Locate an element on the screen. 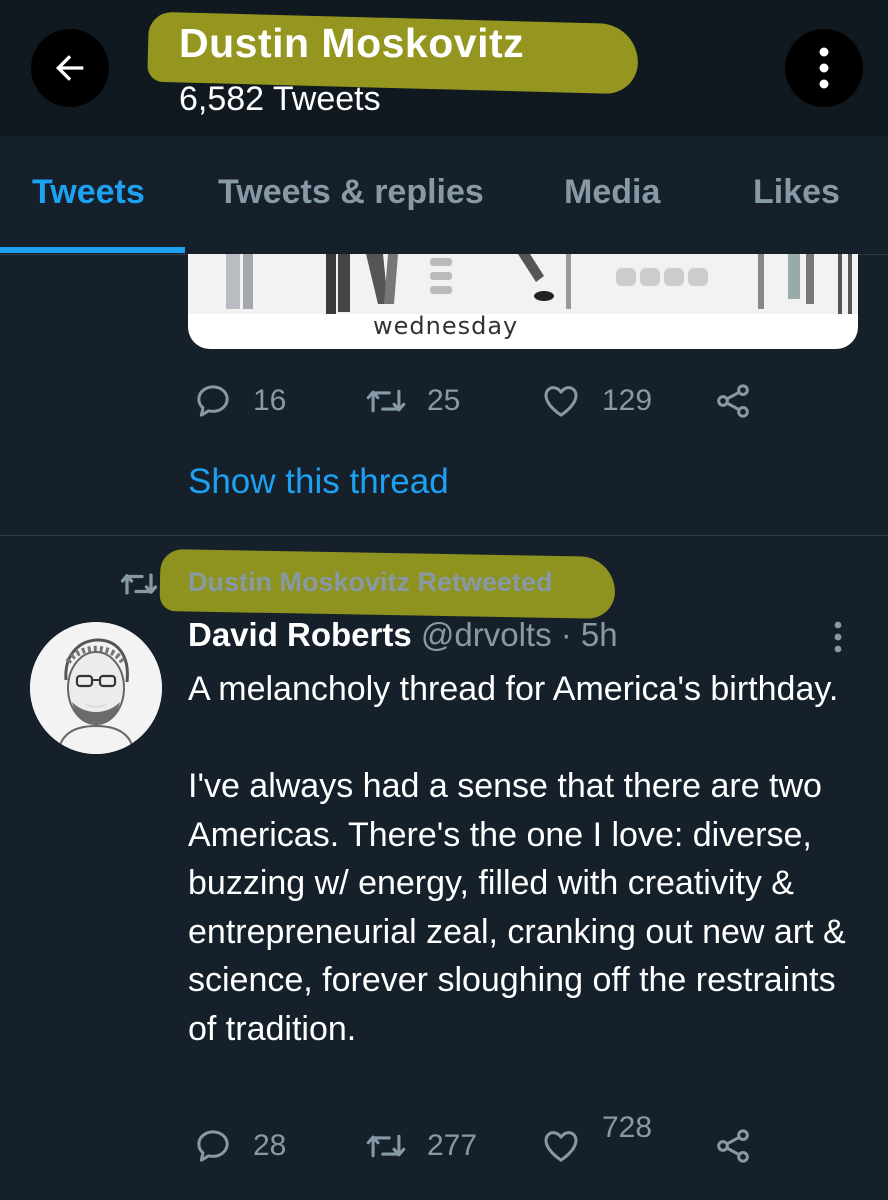 The width and height of the screenshot is (888, 1200). more-button is located at coordinates (824, 68).